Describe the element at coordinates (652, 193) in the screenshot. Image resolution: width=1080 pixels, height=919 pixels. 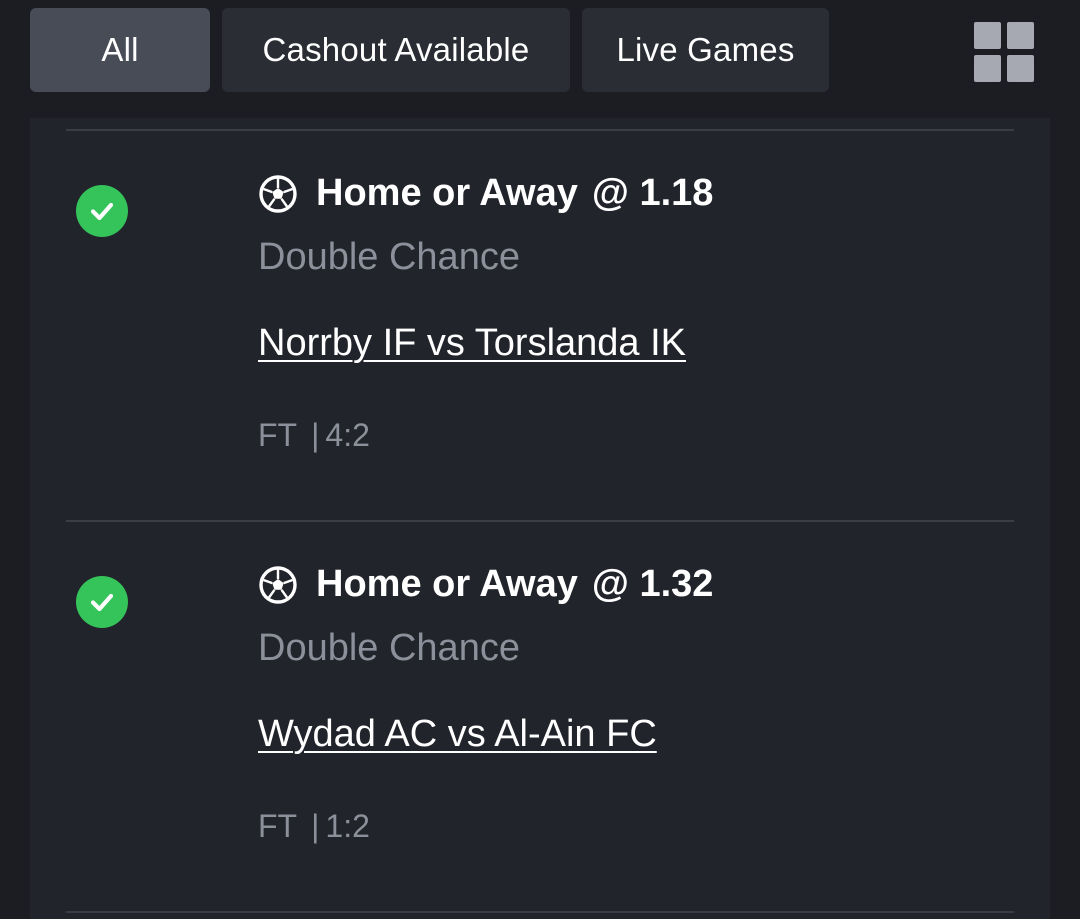
I see `selection-odds: @ 1.18` at that location.